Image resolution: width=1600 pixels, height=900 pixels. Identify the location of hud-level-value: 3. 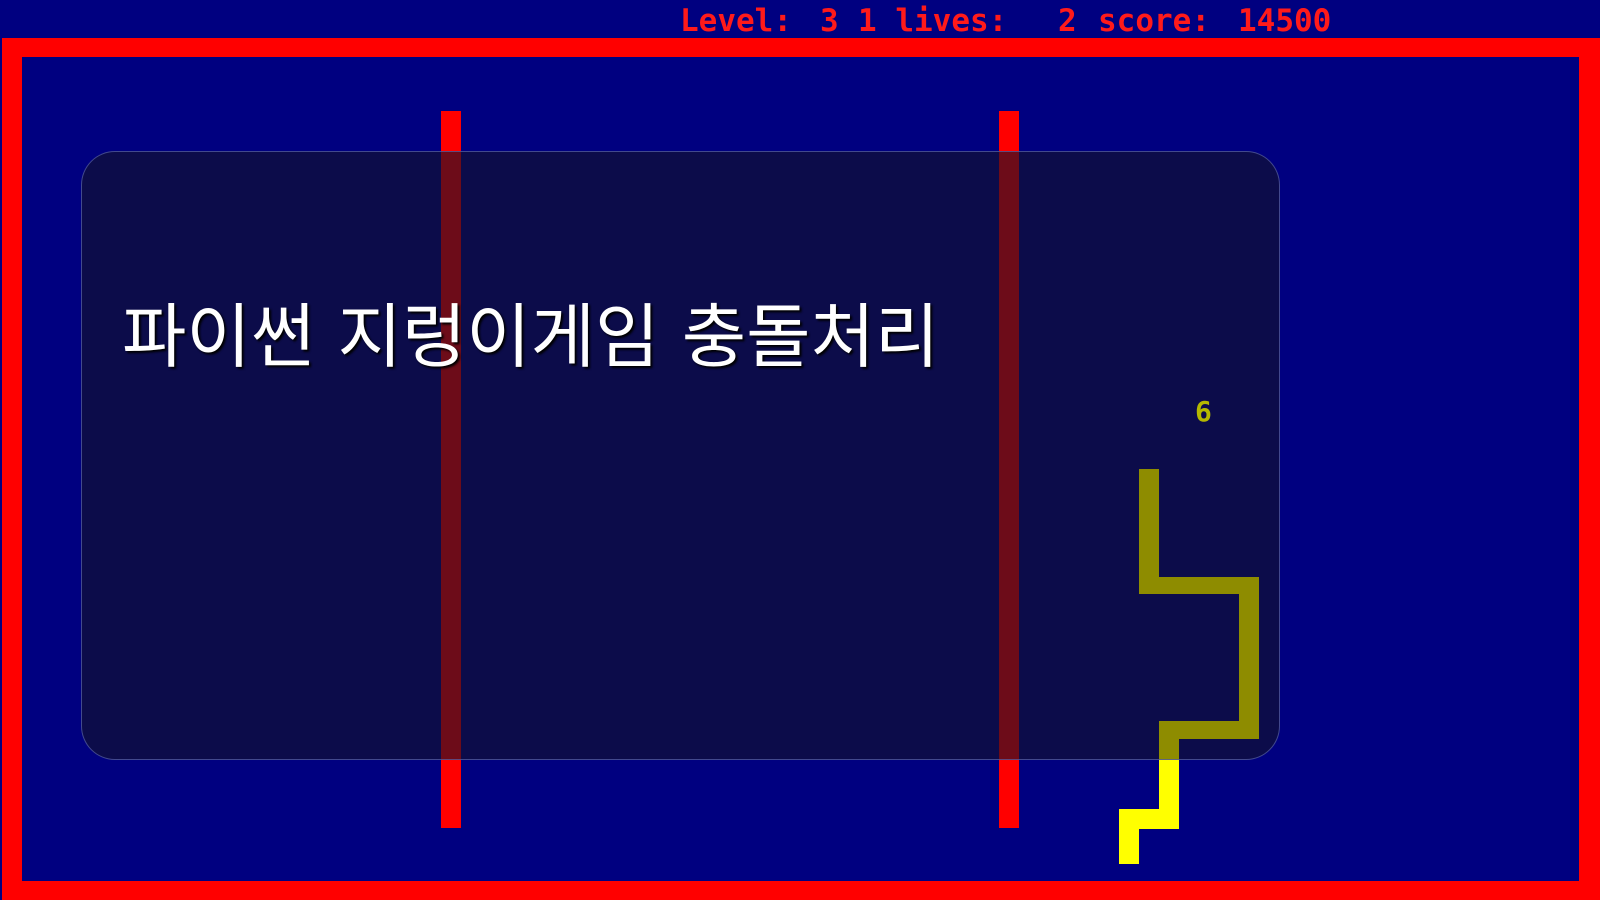
(829, 21).